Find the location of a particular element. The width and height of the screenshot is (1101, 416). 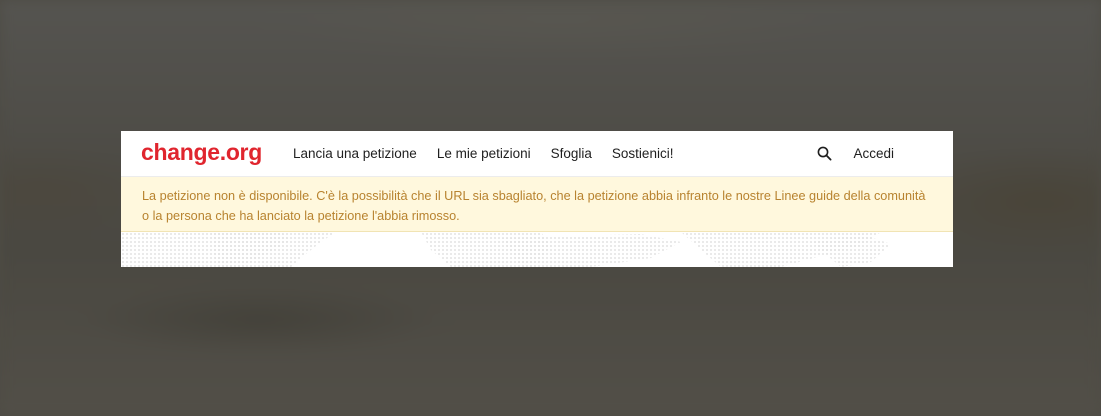

world-map-background is located at coordinates (537, 249).